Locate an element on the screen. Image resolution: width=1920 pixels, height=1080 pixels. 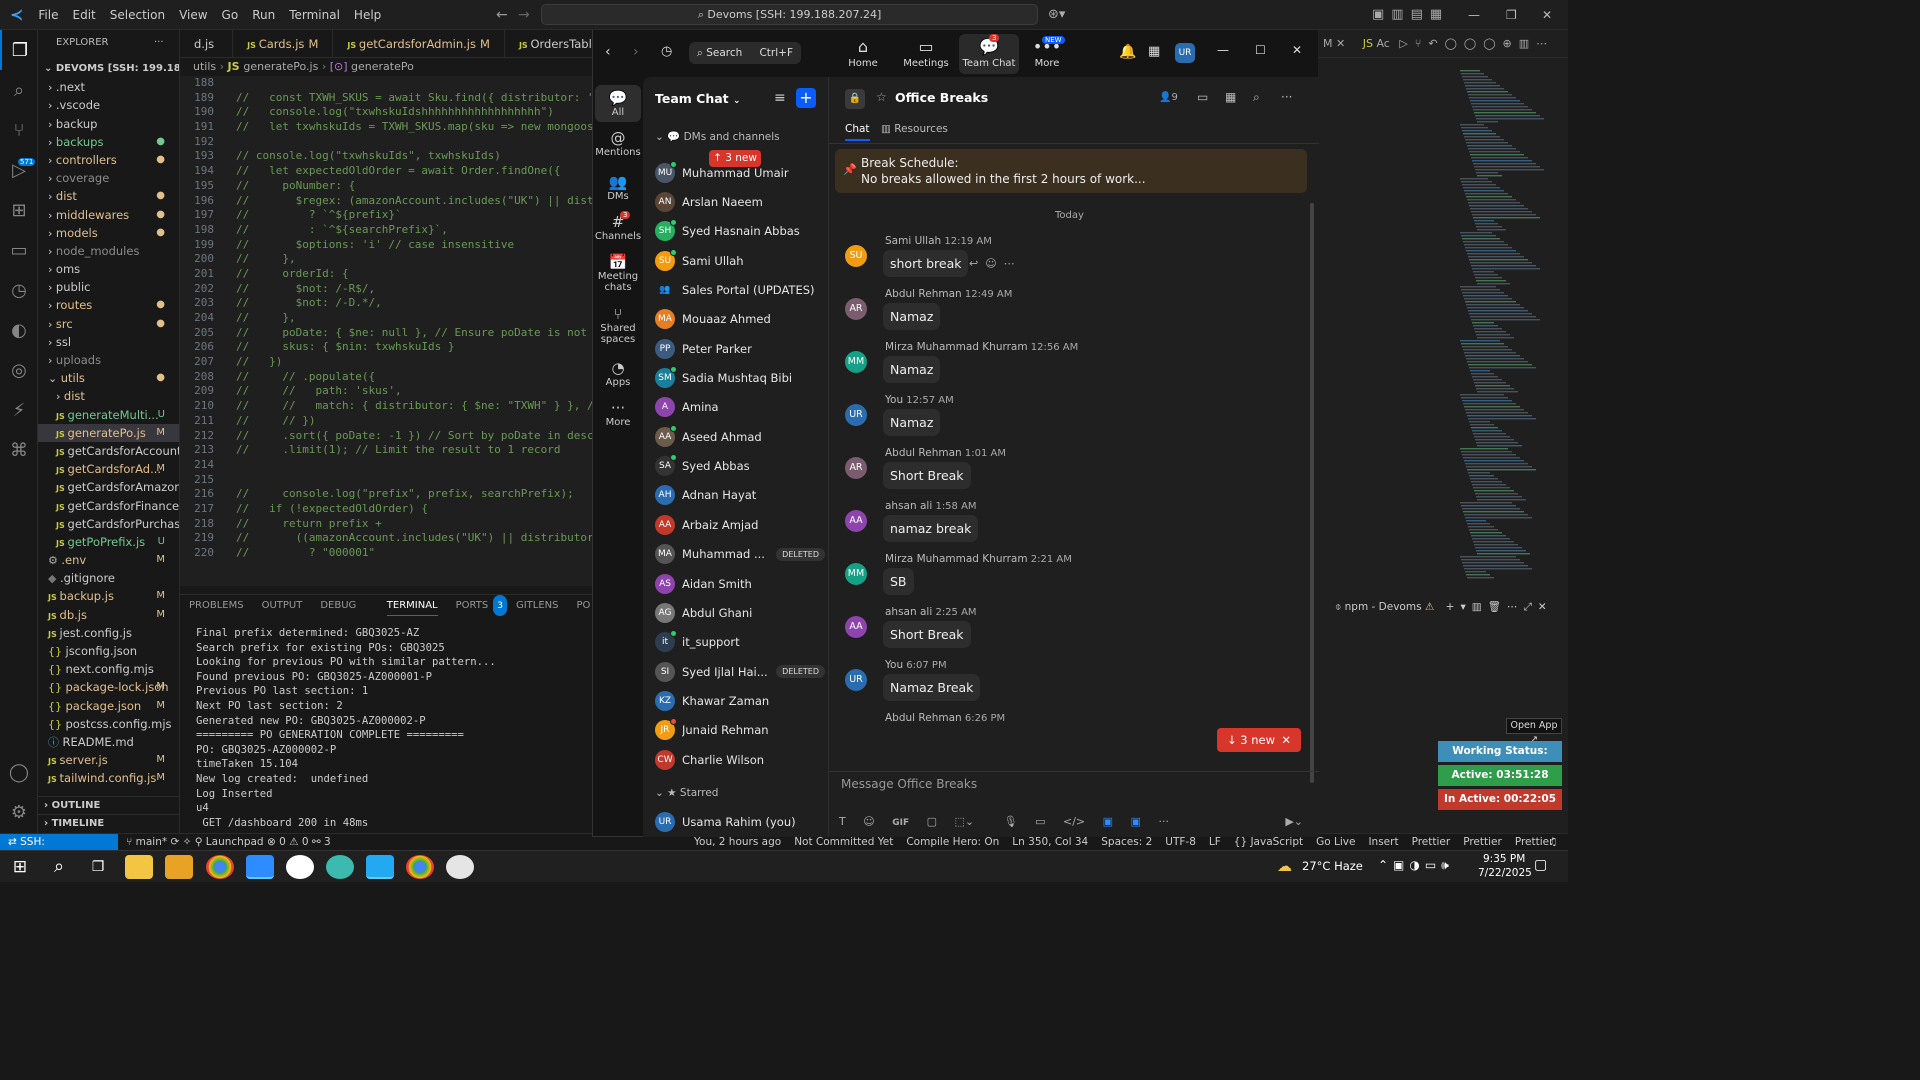
tray-icons: ⌃▣◑▭🕪 is located at coordinates (1416, 865).